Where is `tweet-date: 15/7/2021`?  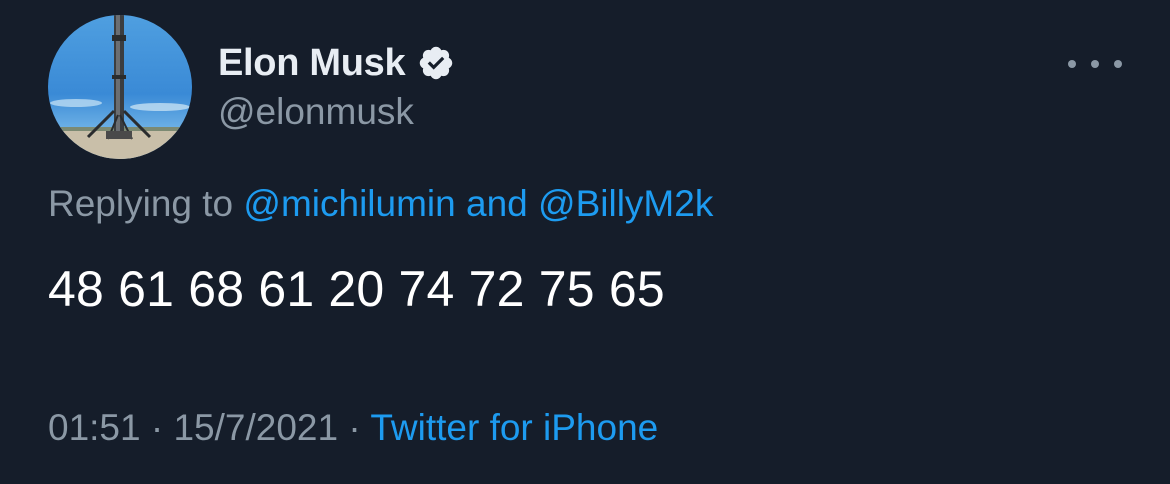 tweet-date: 15/7/2021 is located at coordinates (255, 427).